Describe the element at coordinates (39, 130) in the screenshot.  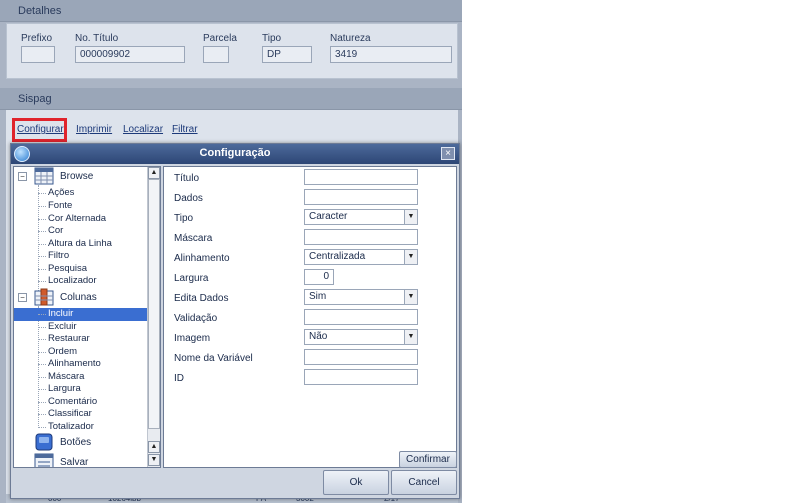
I see `configurar-highlight-box` at that location.